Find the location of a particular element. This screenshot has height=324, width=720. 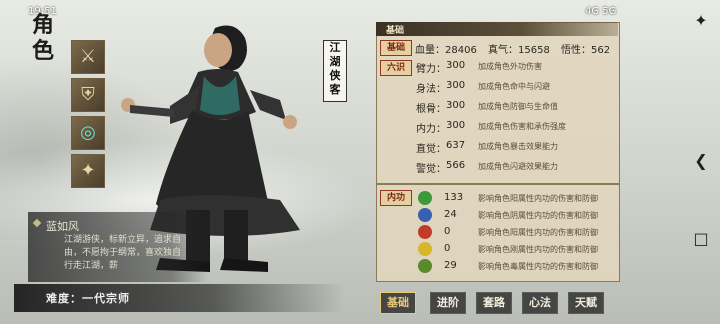

yang-icon is located at coordinates (425, 198).